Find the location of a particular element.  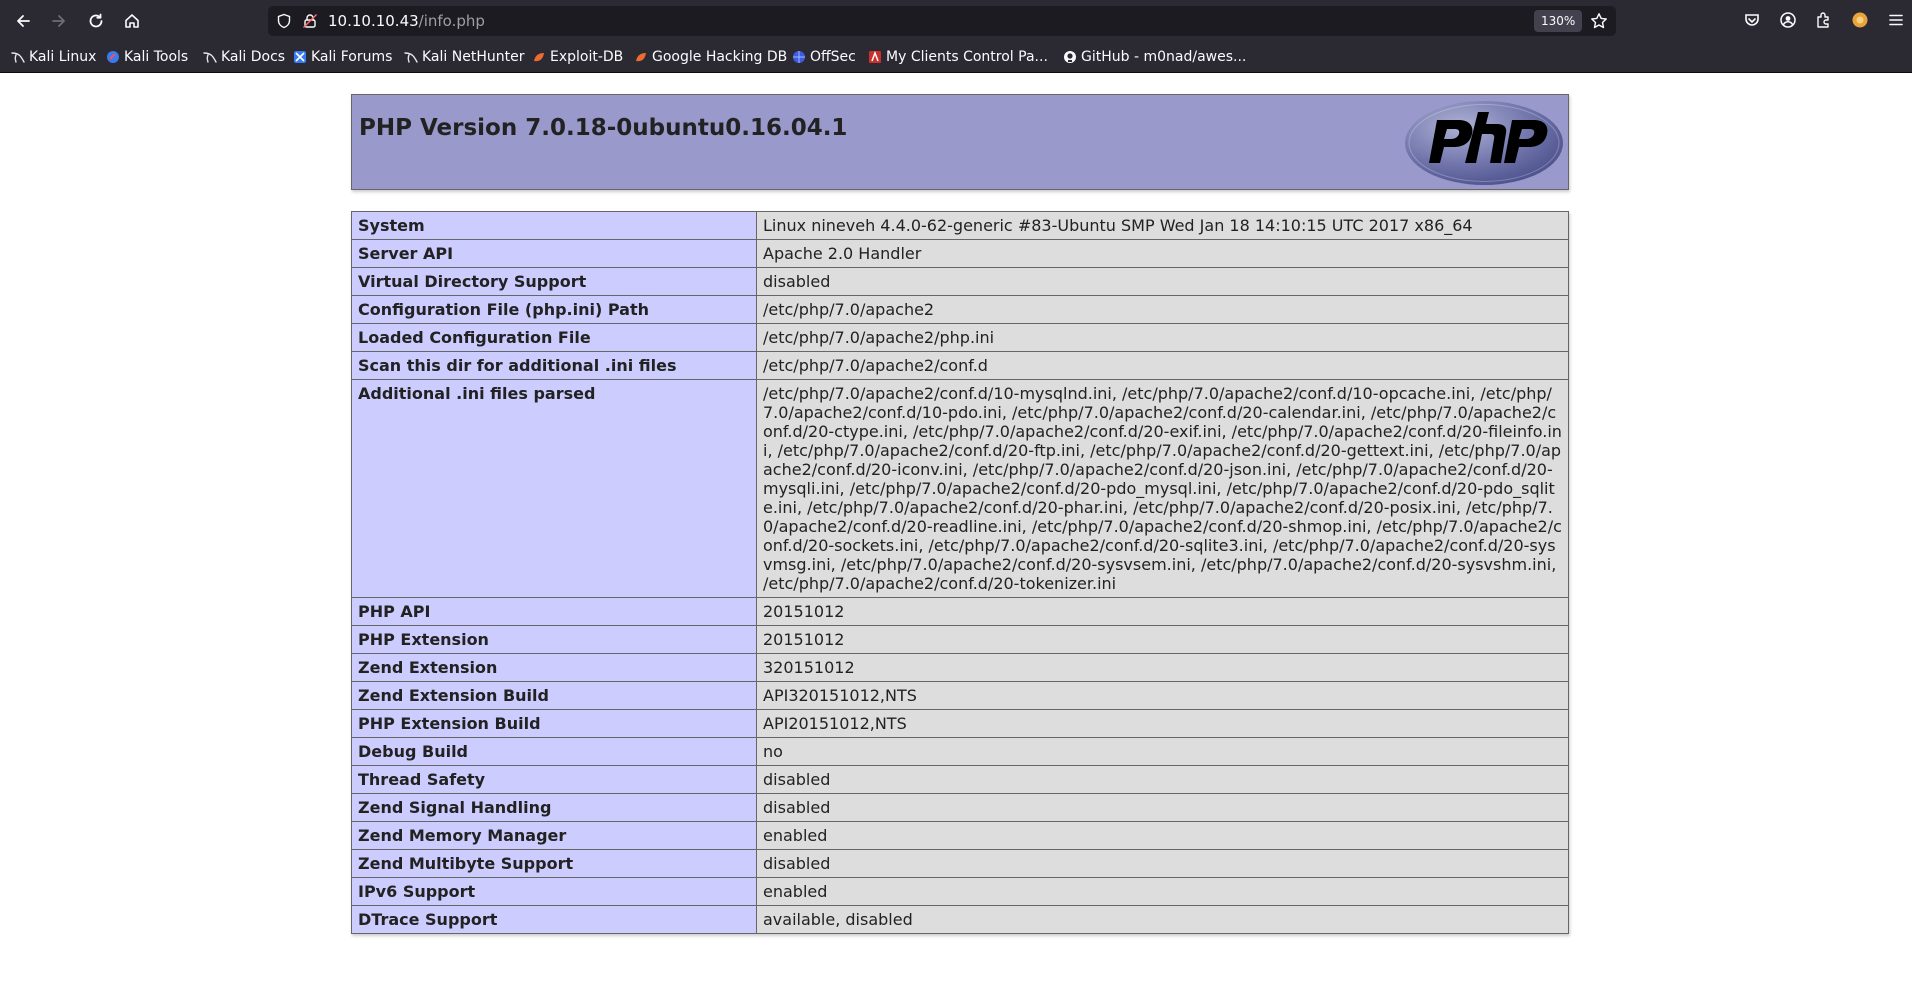

table-row: PHP API 20151012 is located at coordinates (960, 611).